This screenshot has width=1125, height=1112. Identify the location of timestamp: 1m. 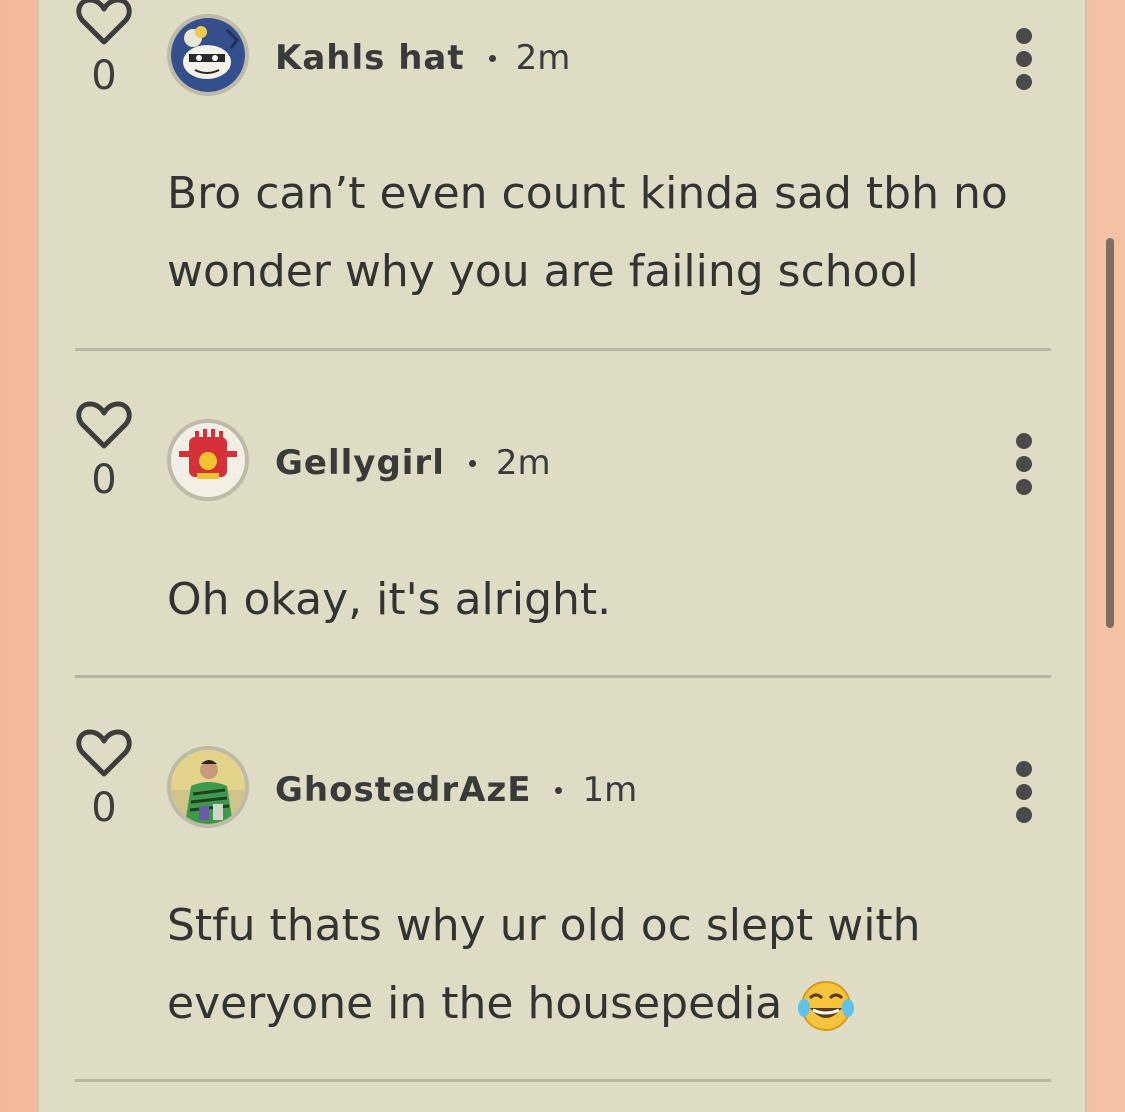
(610, 790).